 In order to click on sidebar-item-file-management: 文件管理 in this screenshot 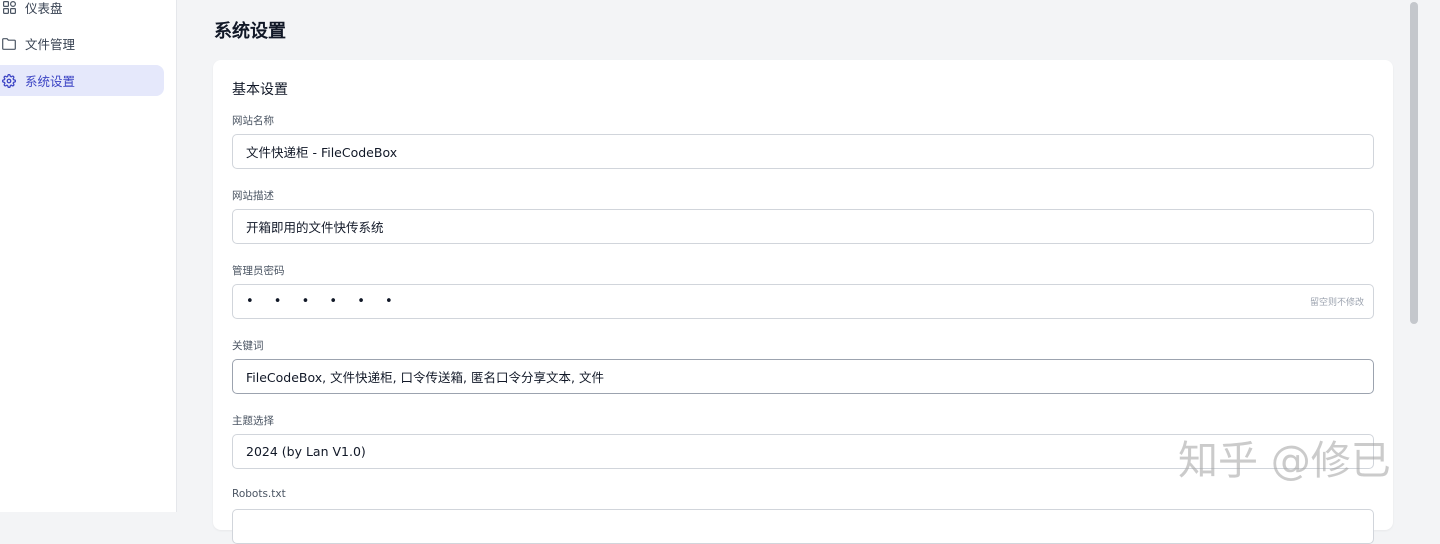, I will do `click(82, 43)`.